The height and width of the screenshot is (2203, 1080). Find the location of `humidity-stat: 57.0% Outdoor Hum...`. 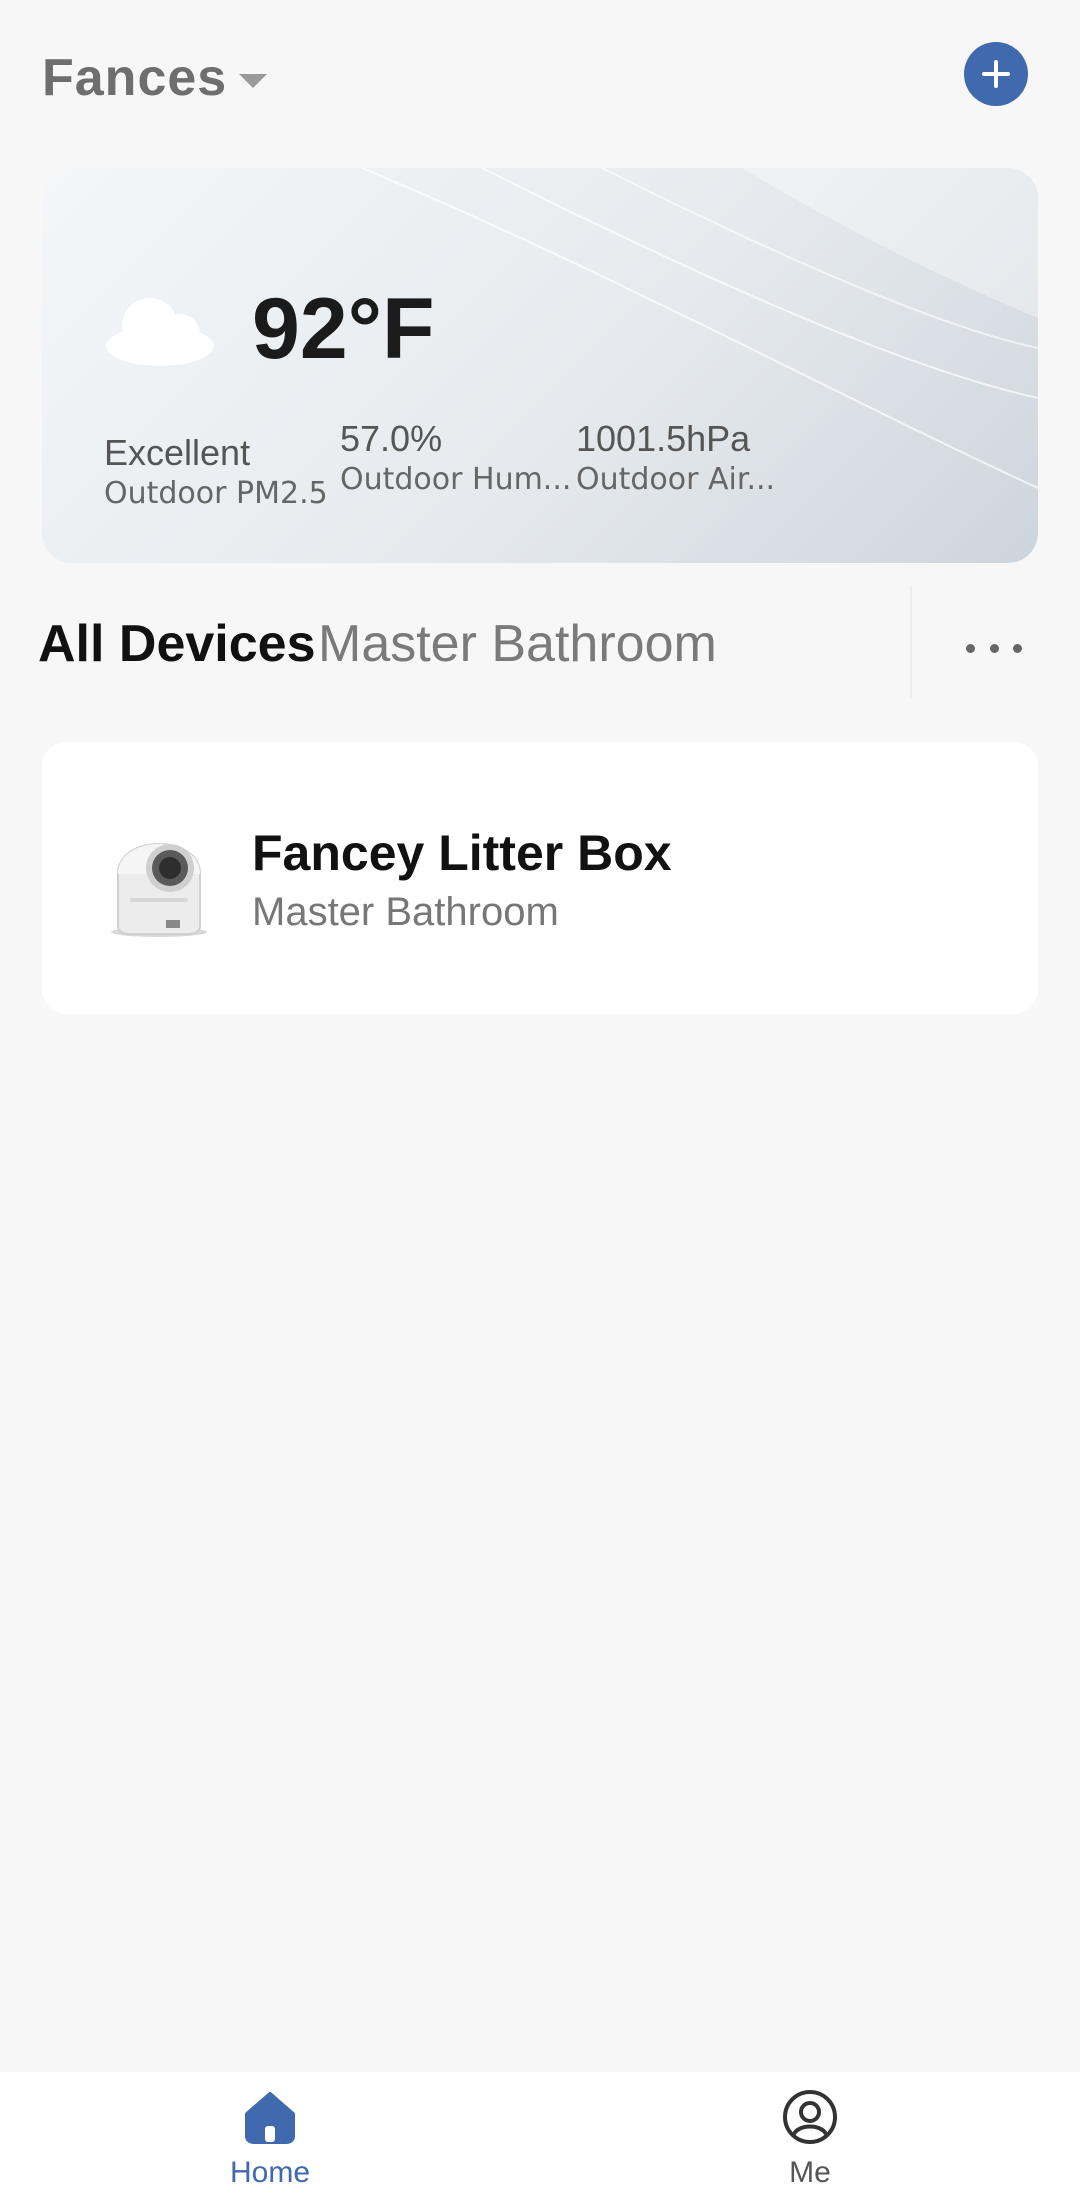

humidity-stat: 57.0% Outdoor Hum... is located at coordinates (455, 457).